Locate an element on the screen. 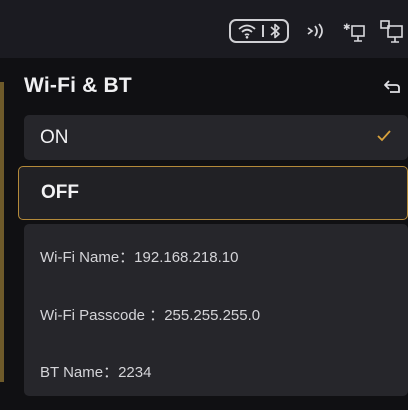  wifi-passcode-value: 255.255.255.0 is located at coordinates (212, 315).